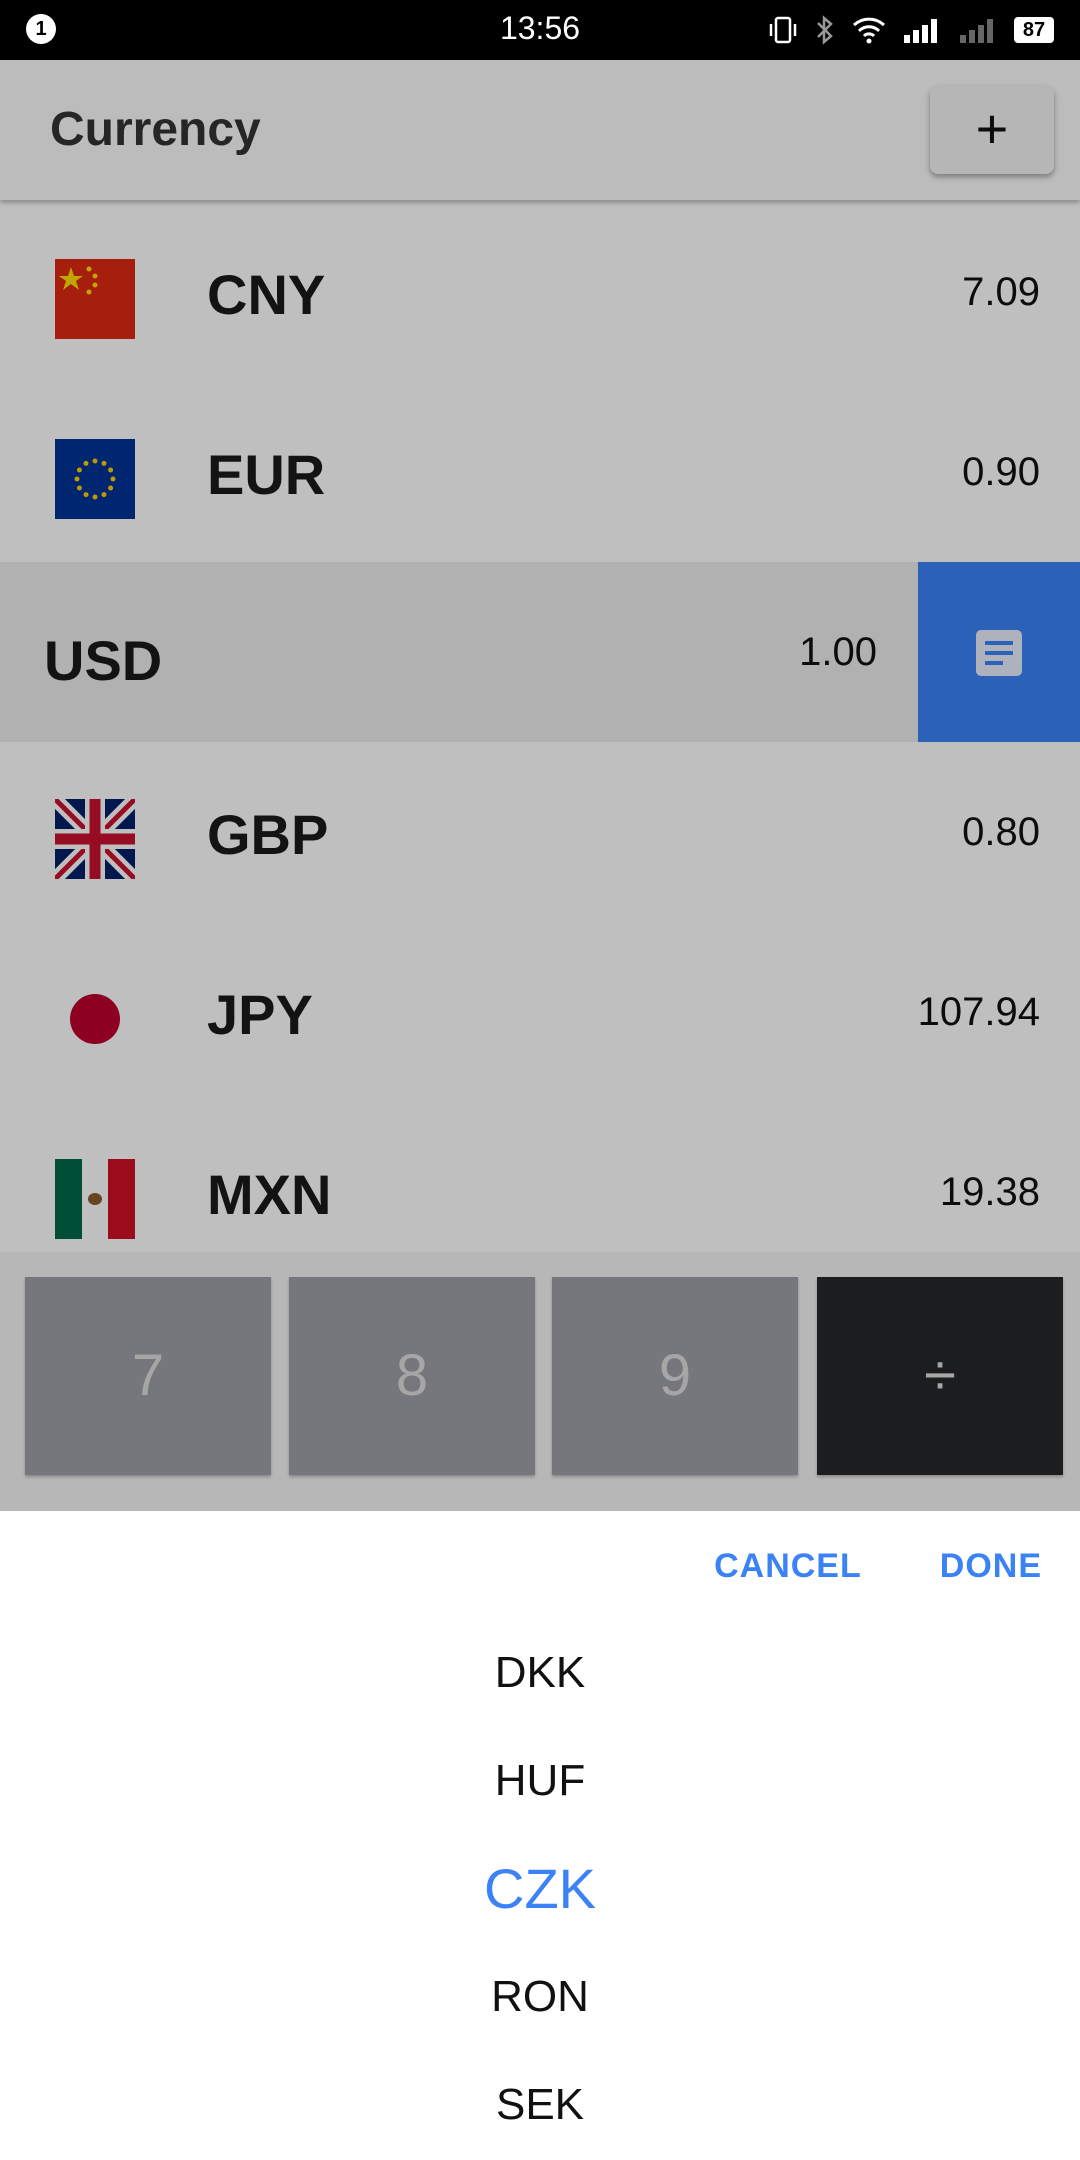 Image resolution: width=1080 pixels, height=2160 pixels. I want to click on status-icons: 87, so click(911, 30).